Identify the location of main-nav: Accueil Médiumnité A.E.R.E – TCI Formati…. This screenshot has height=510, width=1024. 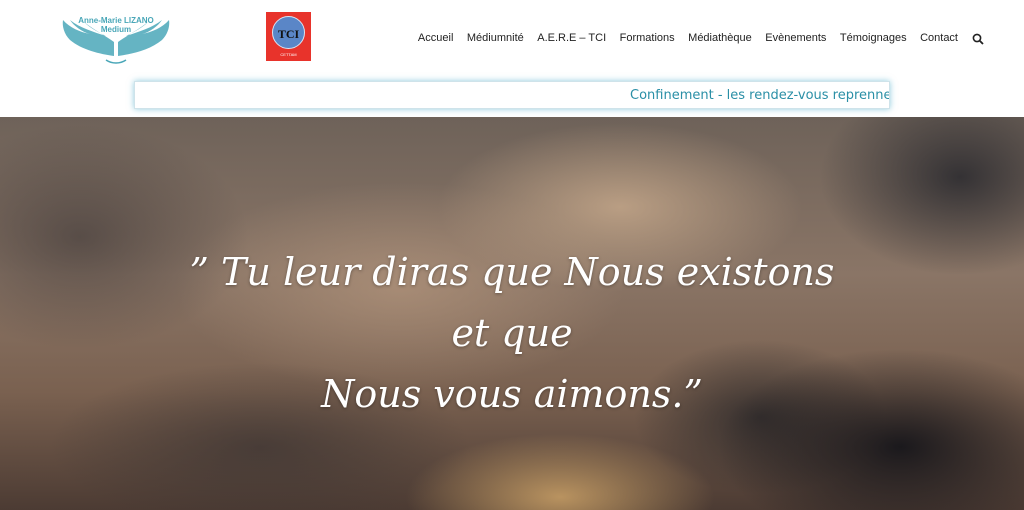
(694, 38).